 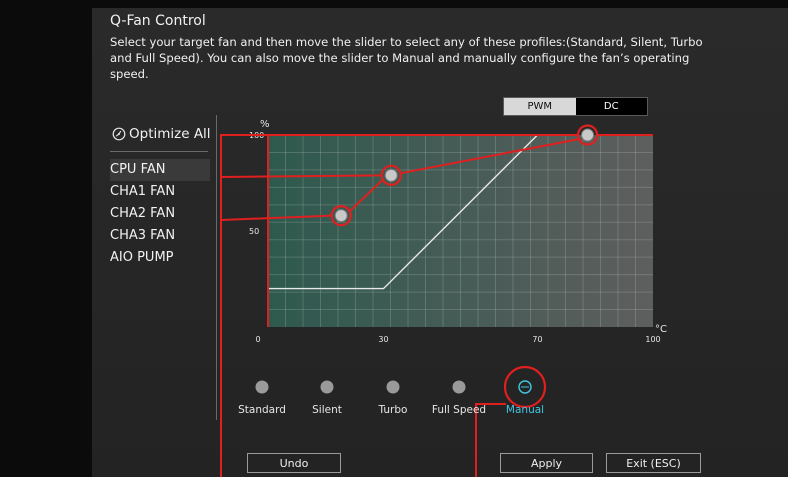 What do you see at coordinates (254, 231) in the screenshot?
I see `y-tick-label: 50` at bounding box center [254, 231].